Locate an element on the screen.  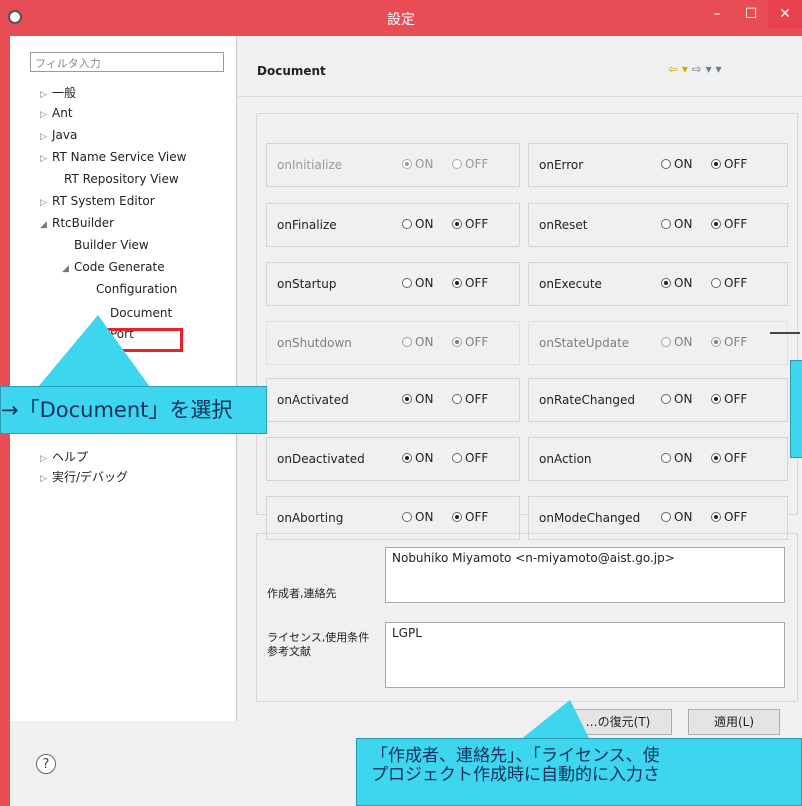
tree-item-java: ▷ Java is located at coordinates (58, 135).